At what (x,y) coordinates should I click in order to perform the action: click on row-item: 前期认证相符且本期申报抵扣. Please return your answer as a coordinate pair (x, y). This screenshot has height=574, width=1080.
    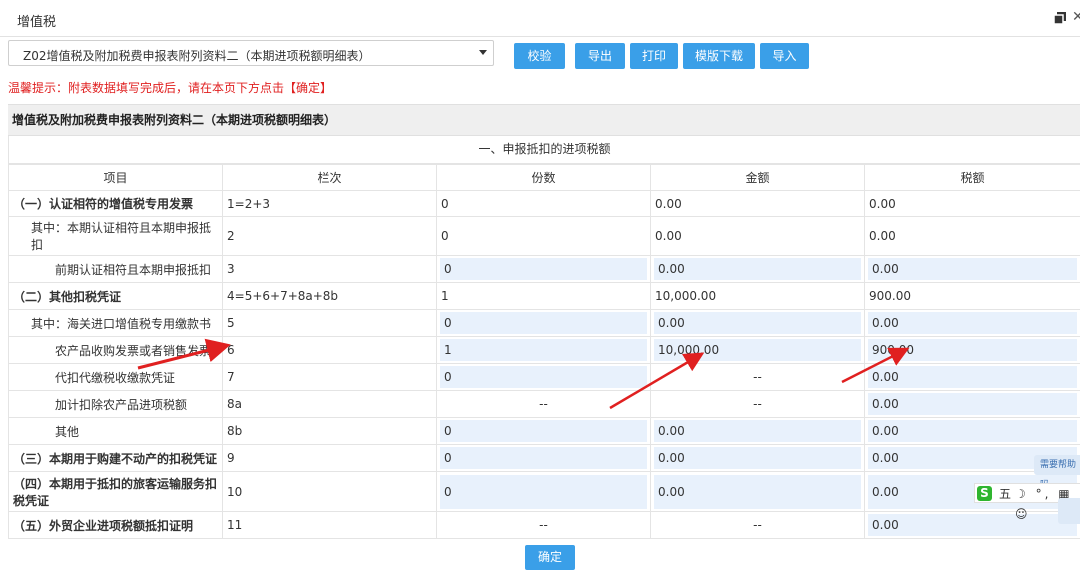
    Looking at the image, I should click on (115, 269).